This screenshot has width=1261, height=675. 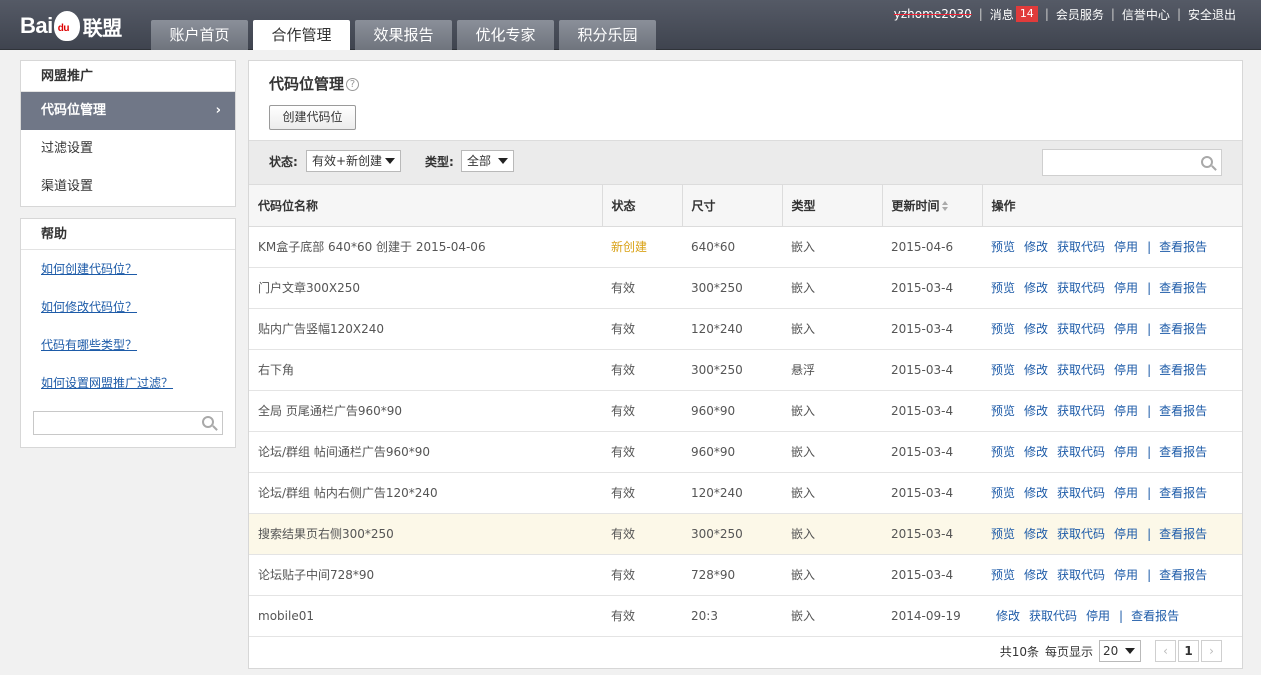 What do you see at coordinates (301, 35) in the screenshot?
I see `nav-tab: 合作管理` at bounding box center [301, 35].